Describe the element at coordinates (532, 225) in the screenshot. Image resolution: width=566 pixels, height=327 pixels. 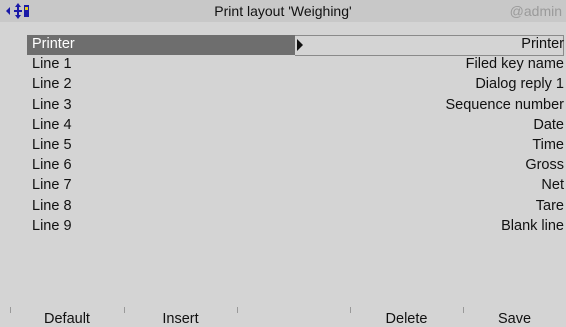
I see `row-value: Blank line` at that location.